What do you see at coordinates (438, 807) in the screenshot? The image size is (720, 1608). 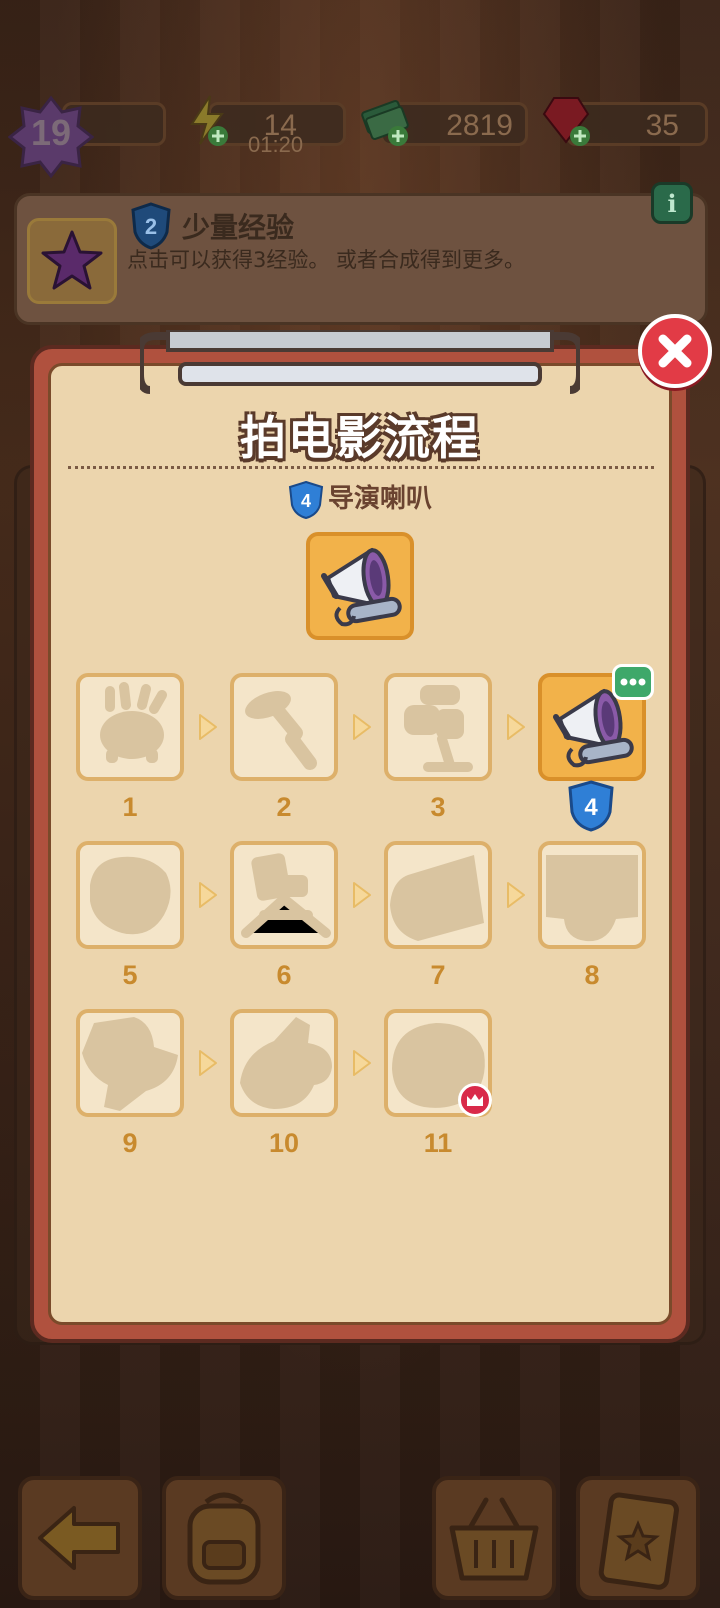 I see `chain-number-3: 3` at bounding box center [438, 807].